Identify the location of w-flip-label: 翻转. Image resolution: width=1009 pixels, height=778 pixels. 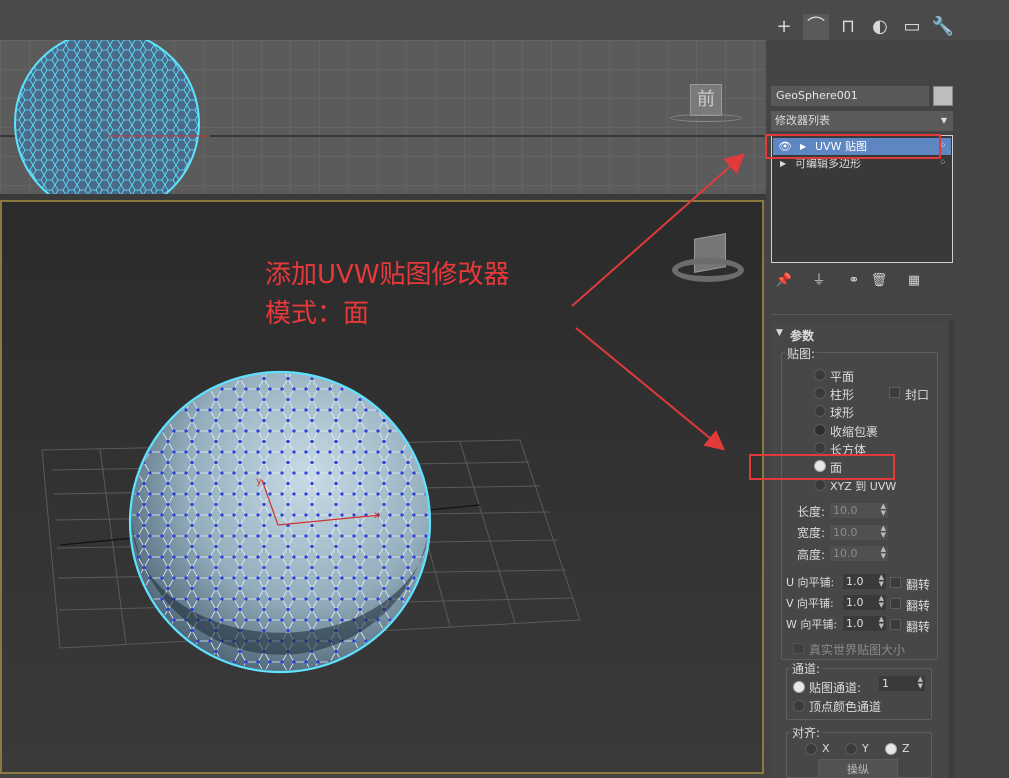
(918, 627).